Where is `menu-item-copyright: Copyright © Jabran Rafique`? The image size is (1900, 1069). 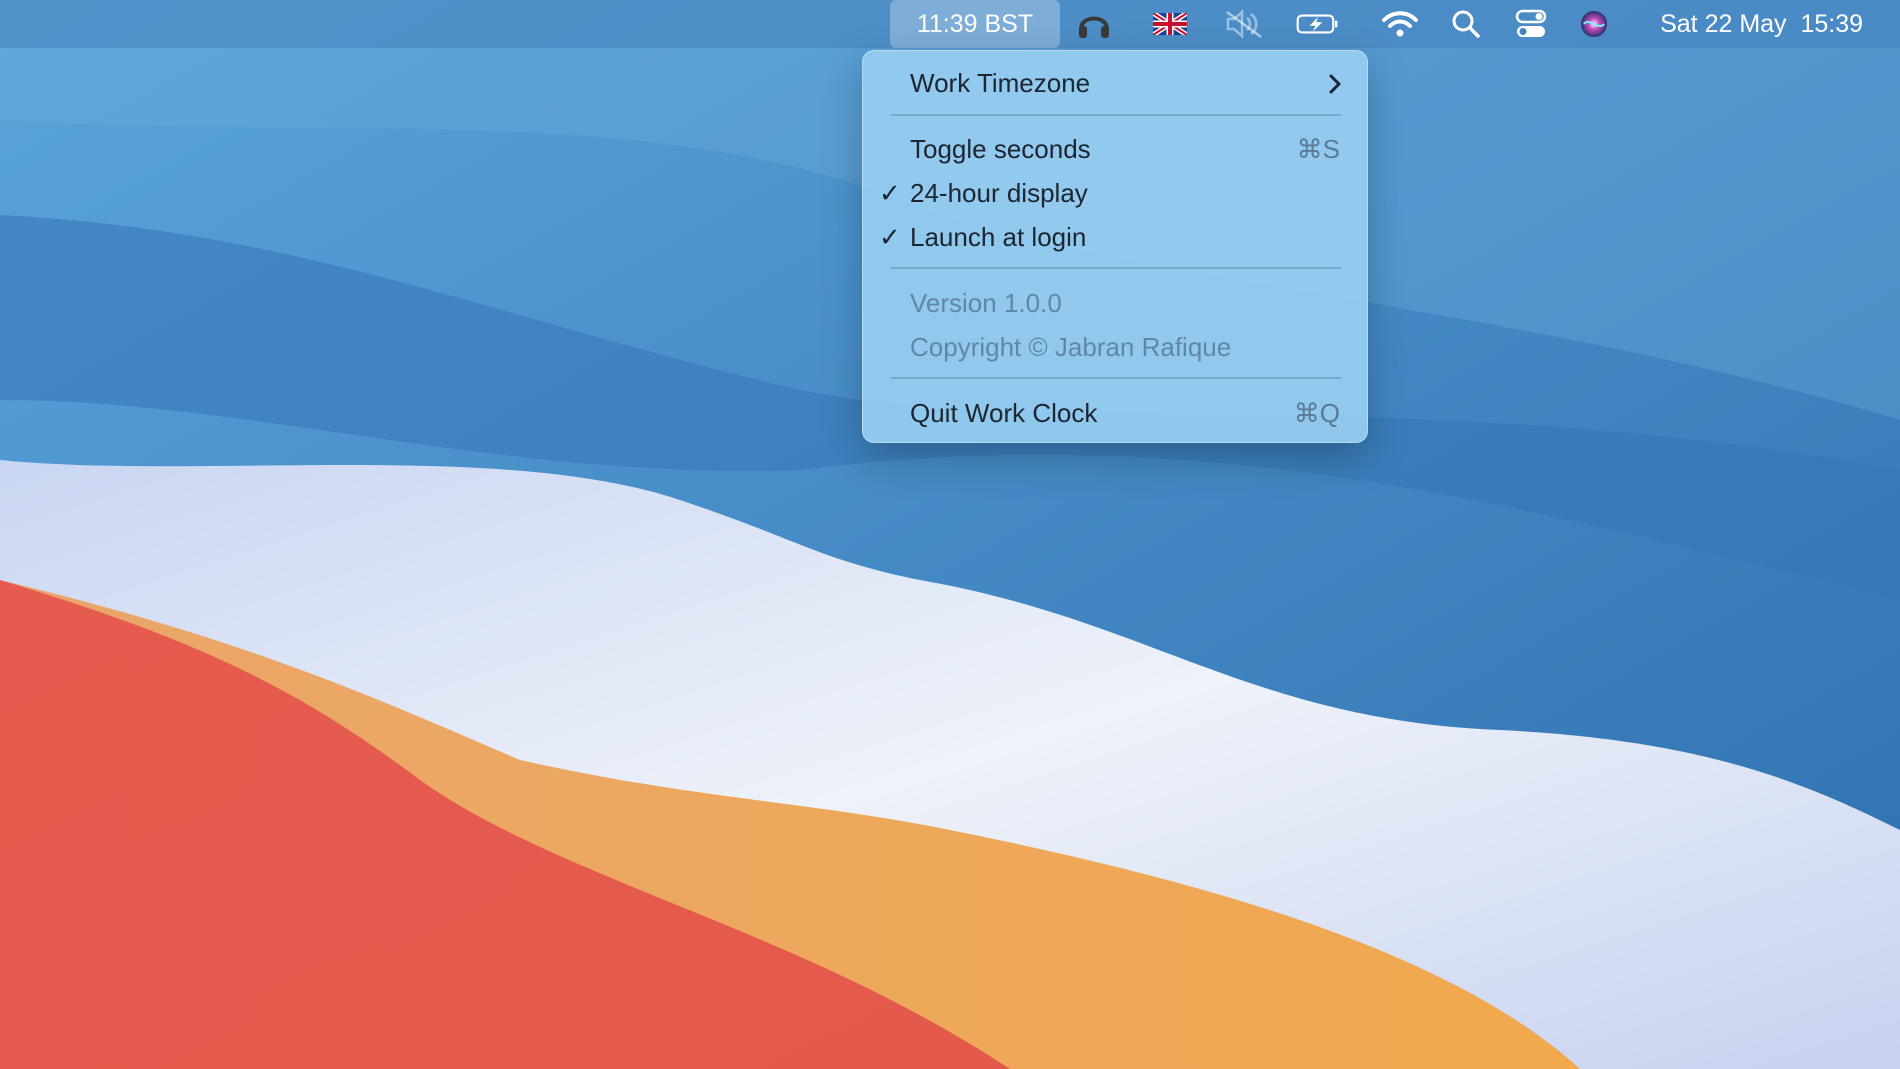 menu-item-copyright: Copyright © Jabran Rafique is located at coordinates (1115, 347).